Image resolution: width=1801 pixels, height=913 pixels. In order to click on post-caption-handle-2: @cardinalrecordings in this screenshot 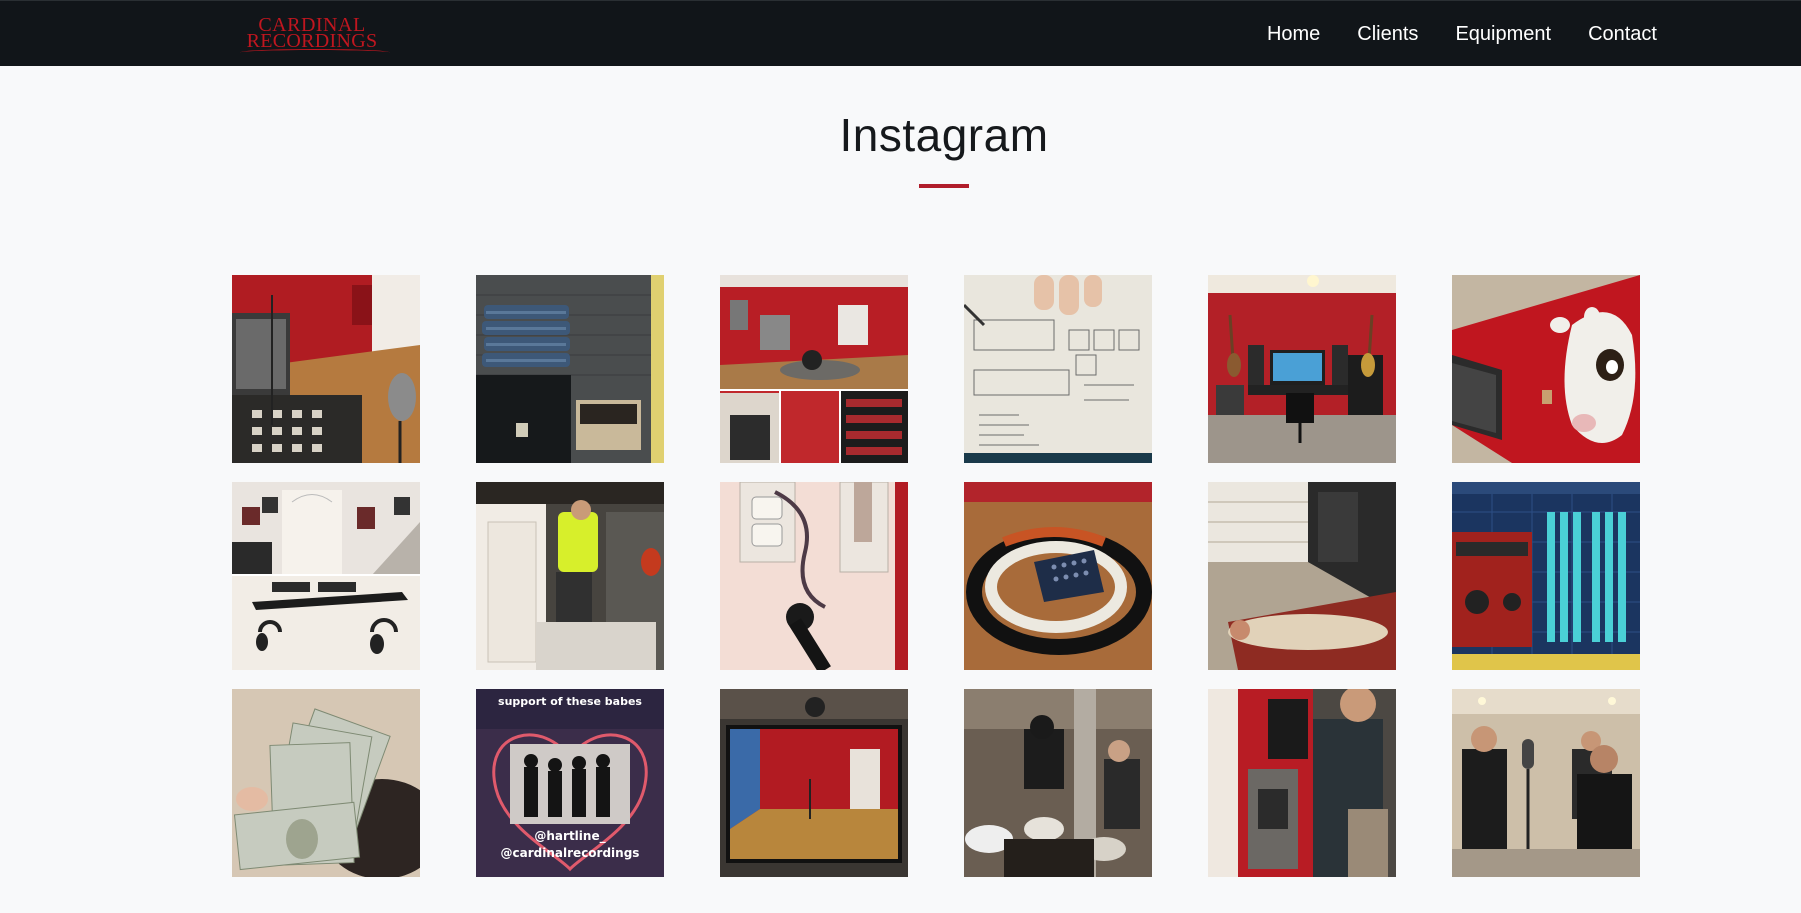, I will do `click(570, 853)`.